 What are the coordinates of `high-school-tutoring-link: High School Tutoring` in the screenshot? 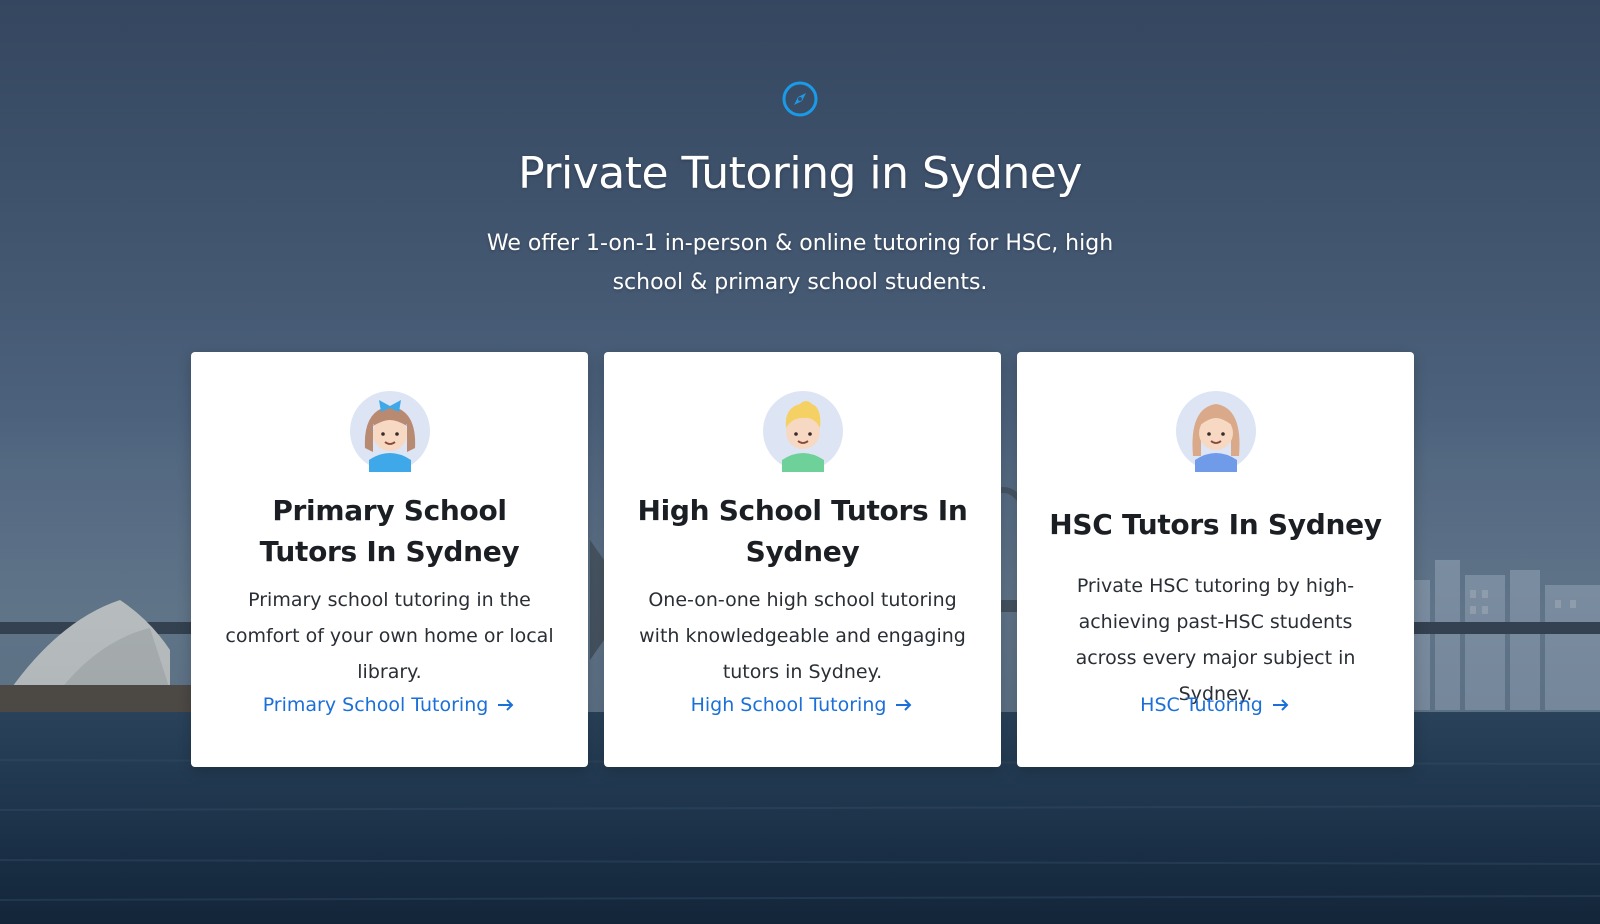 It's located at (802, 705).